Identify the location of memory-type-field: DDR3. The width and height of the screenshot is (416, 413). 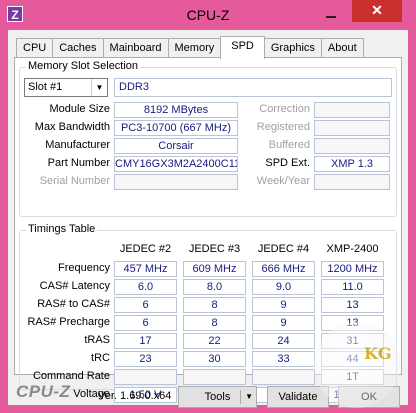
(253, 87).